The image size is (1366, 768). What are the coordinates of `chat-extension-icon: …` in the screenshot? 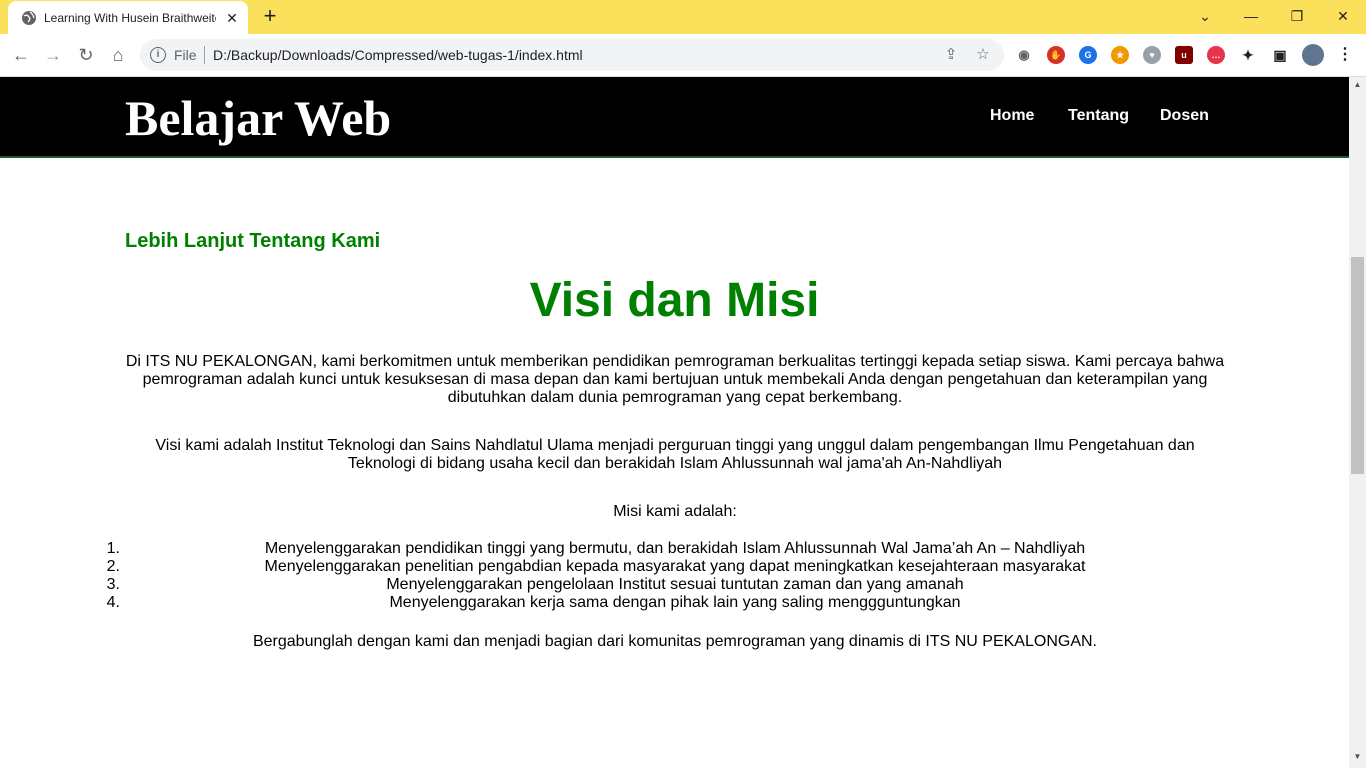 It's located at (1216, 55).